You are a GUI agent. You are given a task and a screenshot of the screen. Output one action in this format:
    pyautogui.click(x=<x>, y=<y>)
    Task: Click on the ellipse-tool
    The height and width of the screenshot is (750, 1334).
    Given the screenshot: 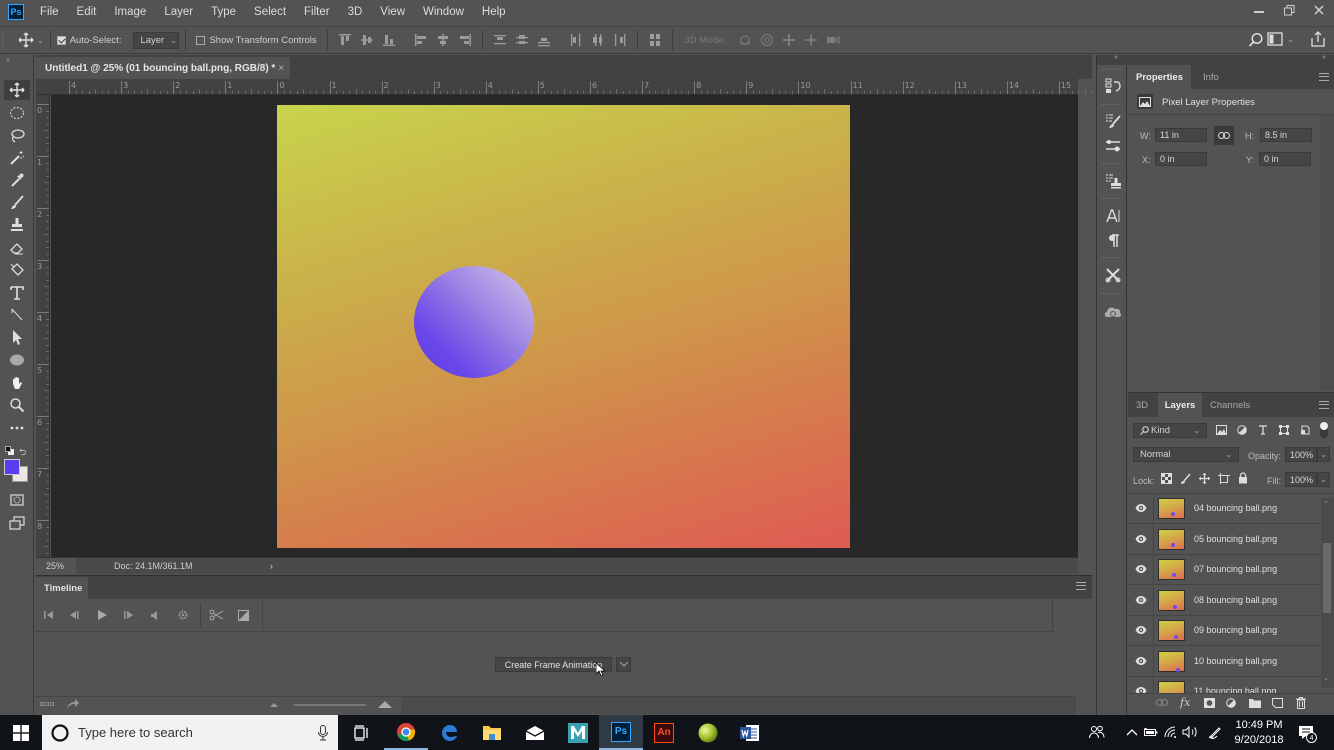 What is the action you would take?
    pyautogui.click(x=17, y=360)
    